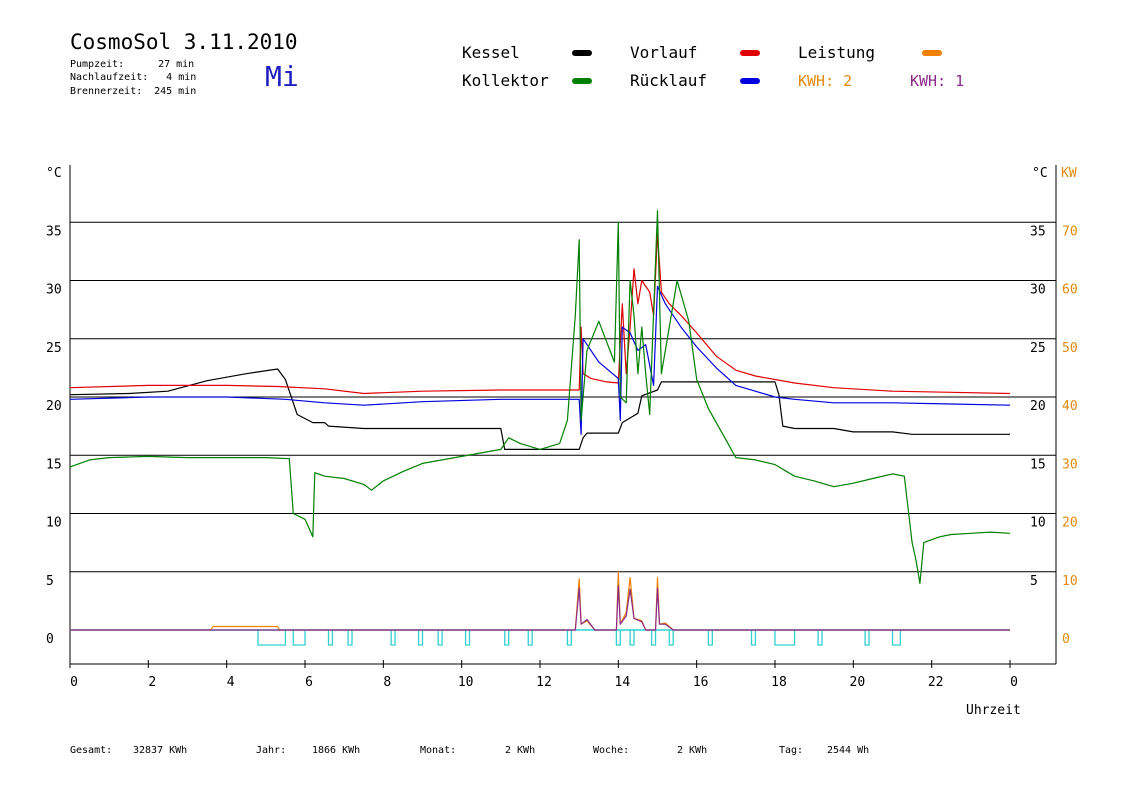 The height and width of the screenshot is (812, 1148). What do you see at coordinates (160, 750) in the screenshot?
I see `footer-gesamt-value: 32837 KWh` at bounding box center [160, 750].